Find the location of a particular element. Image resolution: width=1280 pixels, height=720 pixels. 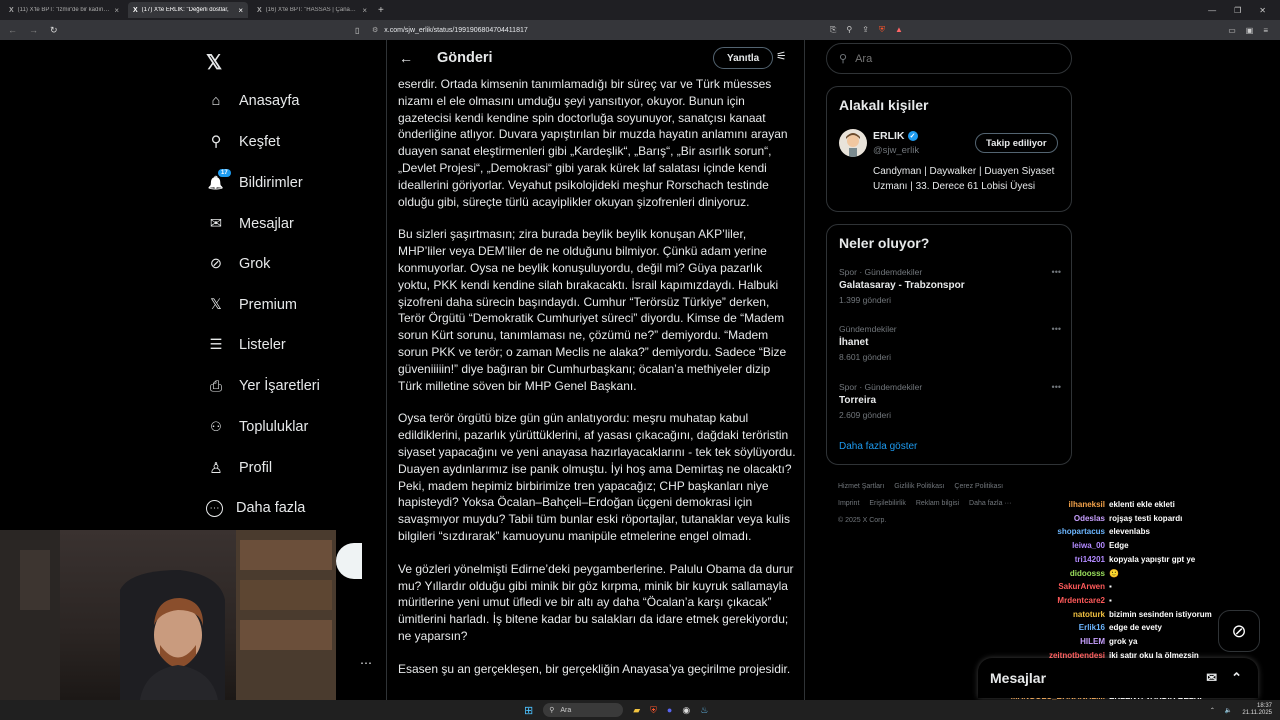

brave-shield-icon: ⛨ is located at coordinates (882, 30).